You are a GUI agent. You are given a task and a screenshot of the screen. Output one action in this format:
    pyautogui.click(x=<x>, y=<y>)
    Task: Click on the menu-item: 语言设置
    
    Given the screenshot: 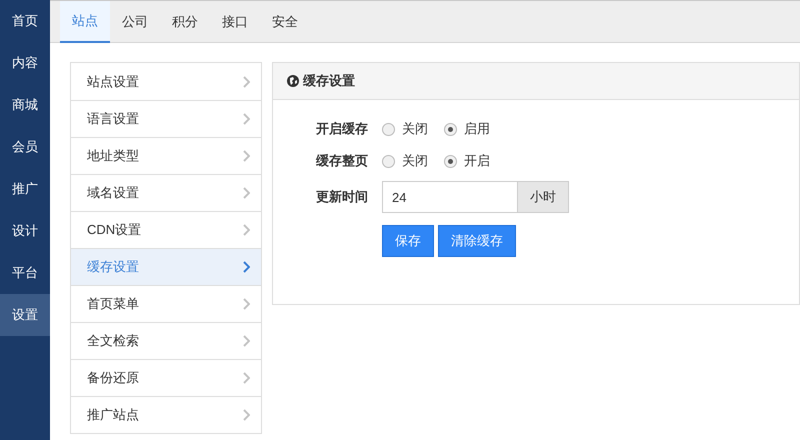 What is the action you would take?
    pyautogui.click(x=166, y=118)
    